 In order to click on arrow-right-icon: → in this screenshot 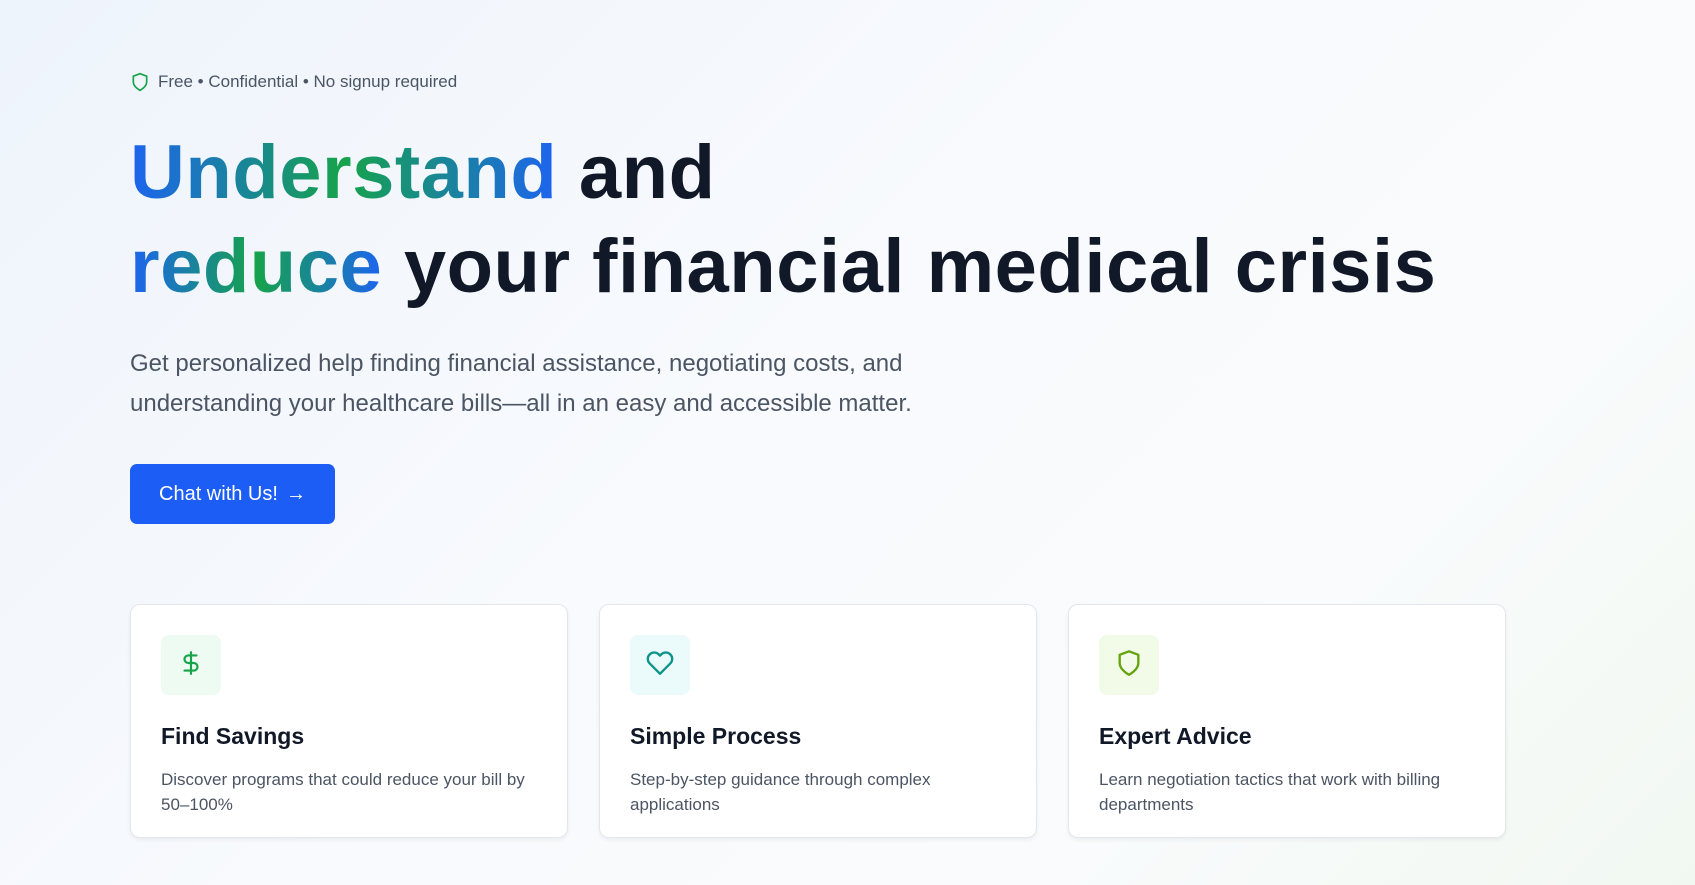, I will do `click(295, 493)`.